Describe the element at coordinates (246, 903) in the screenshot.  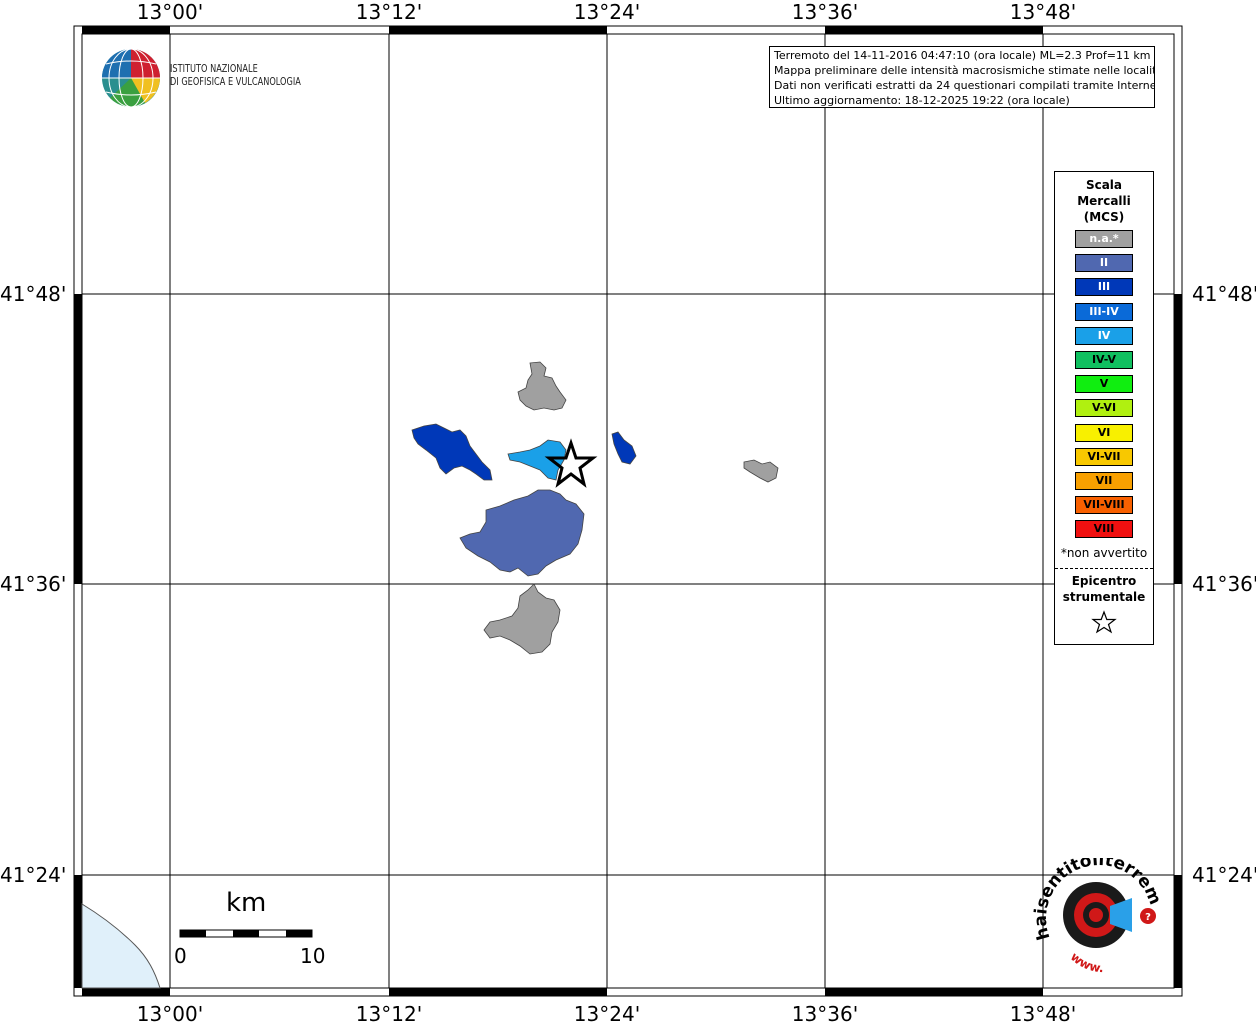
I see `scale-bar-unit: km` at that location.